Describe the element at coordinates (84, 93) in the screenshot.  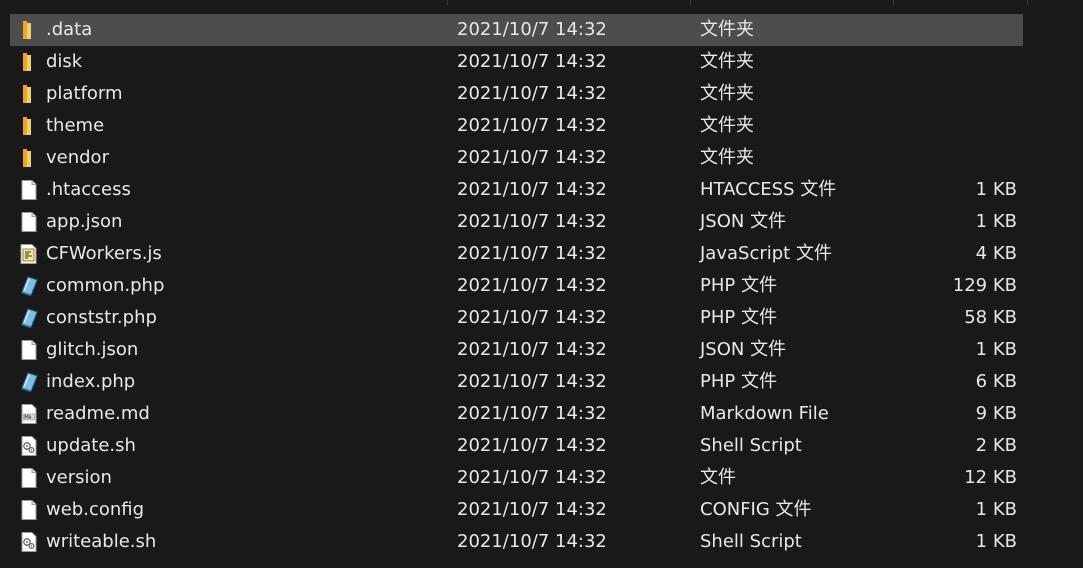
I see `file-name: platform` at that location.